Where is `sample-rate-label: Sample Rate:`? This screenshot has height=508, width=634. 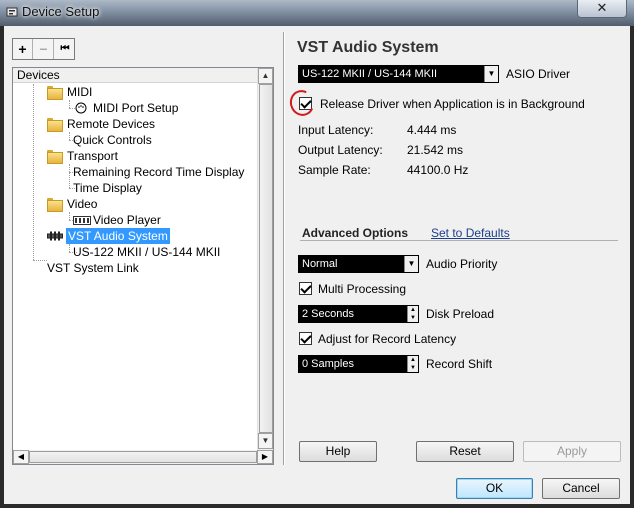
sample-rate-label: Sample Rate: is located at coordinates (334, 170).